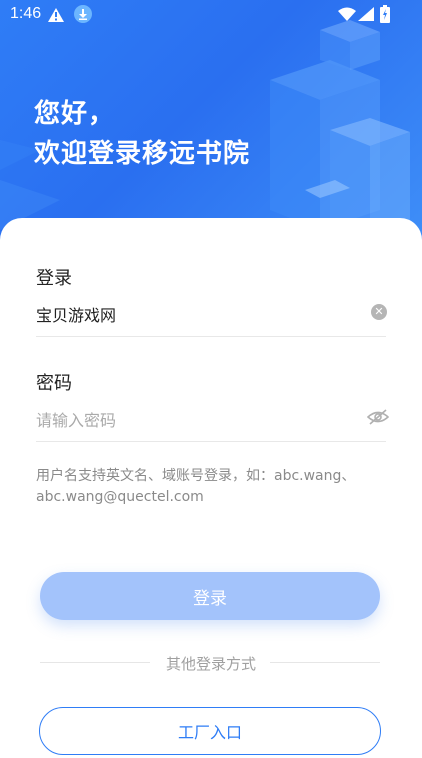  I want to click on status-time: 1:46, so click(26, 13).